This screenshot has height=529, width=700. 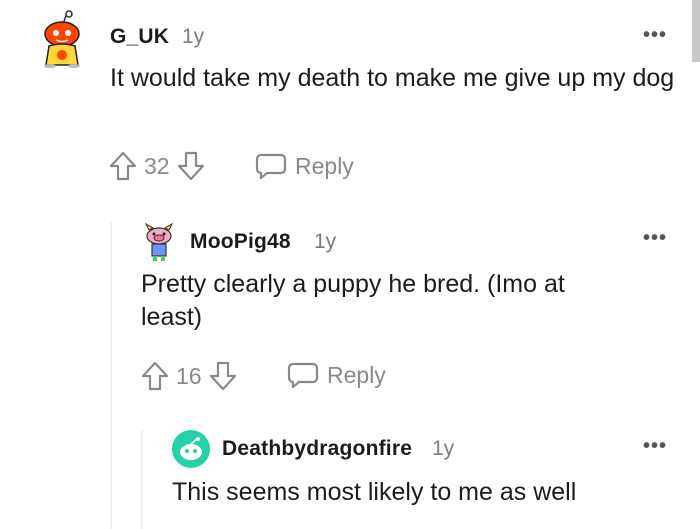 I want to click on vote-count: 16, so click(x=189, y=375).